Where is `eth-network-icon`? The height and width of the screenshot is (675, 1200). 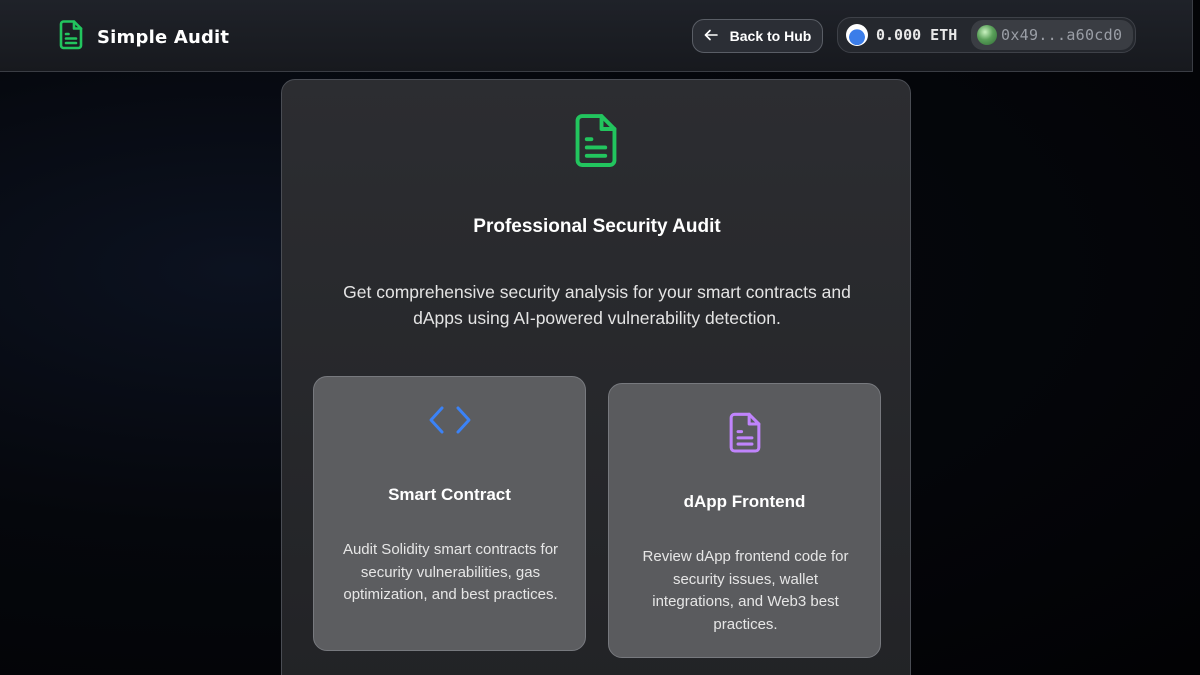 eth-network-icon is located at coordinates (857, 35).